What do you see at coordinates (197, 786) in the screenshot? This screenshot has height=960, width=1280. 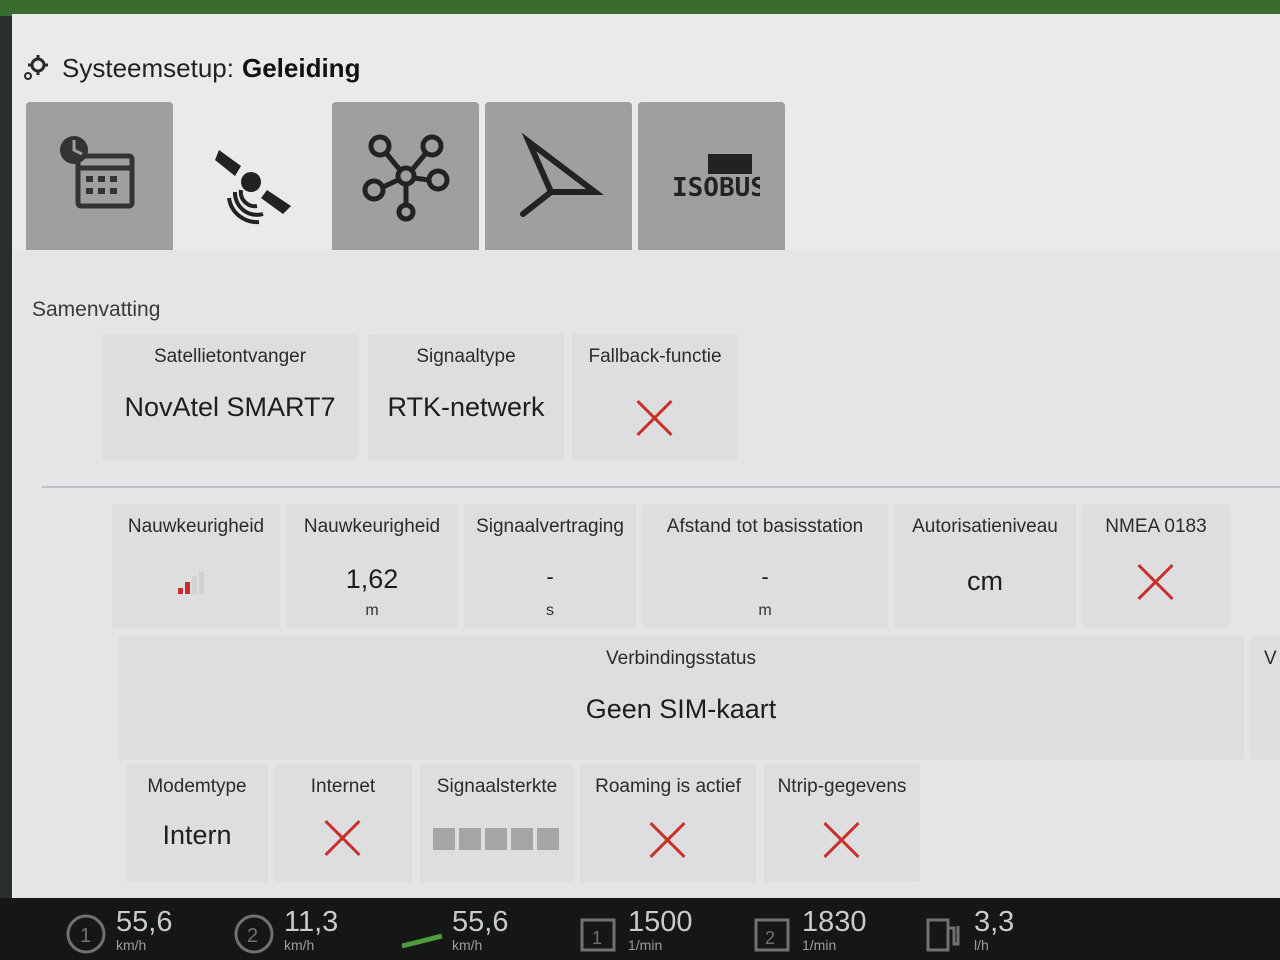 I see `modem-type-label: Modemtype` at bounding box center [197, 786].